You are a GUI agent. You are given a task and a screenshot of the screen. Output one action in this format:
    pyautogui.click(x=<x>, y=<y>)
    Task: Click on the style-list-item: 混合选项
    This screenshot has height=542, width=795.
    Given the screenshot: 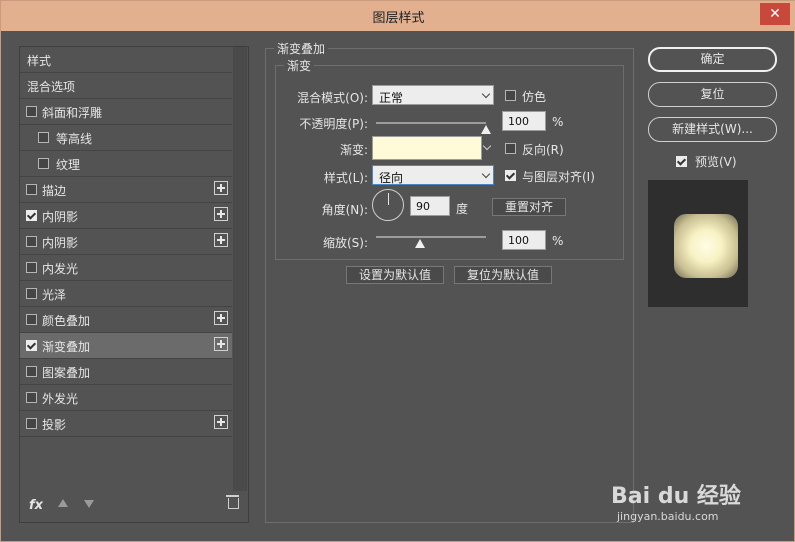 What is the action you would take?
    pyautogui.click(x=126, y=86)
    